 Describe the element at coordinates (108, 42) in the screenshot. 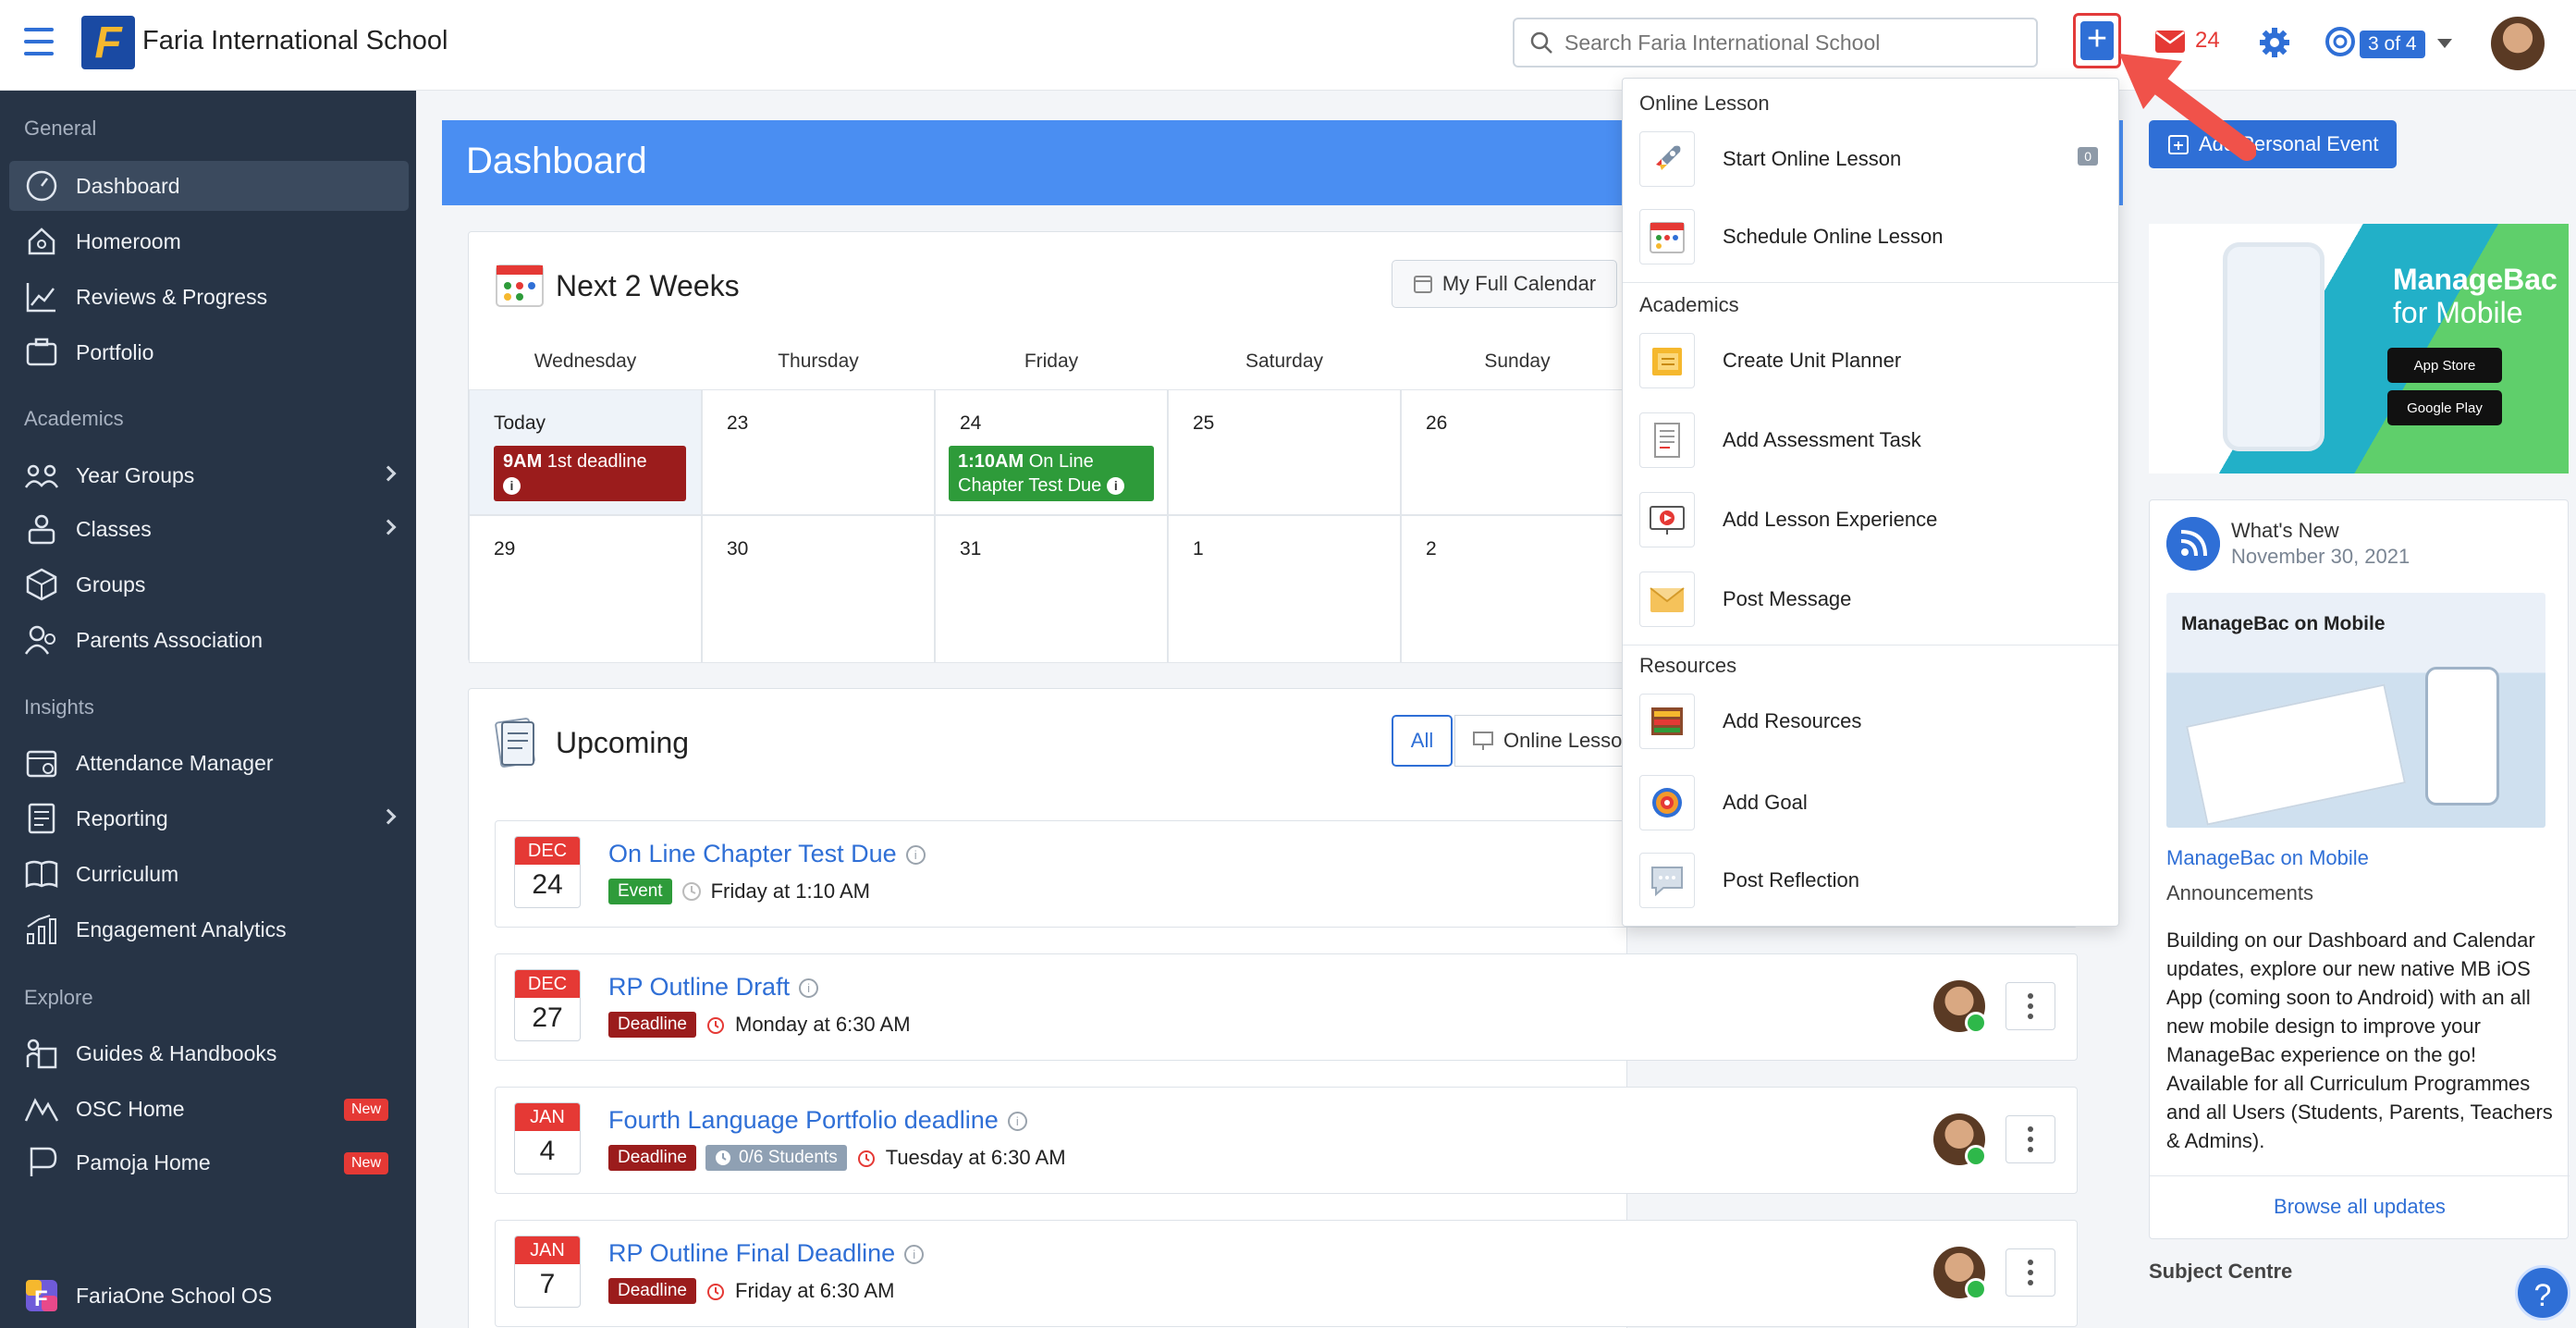

I see `school-logo: F` at that location.